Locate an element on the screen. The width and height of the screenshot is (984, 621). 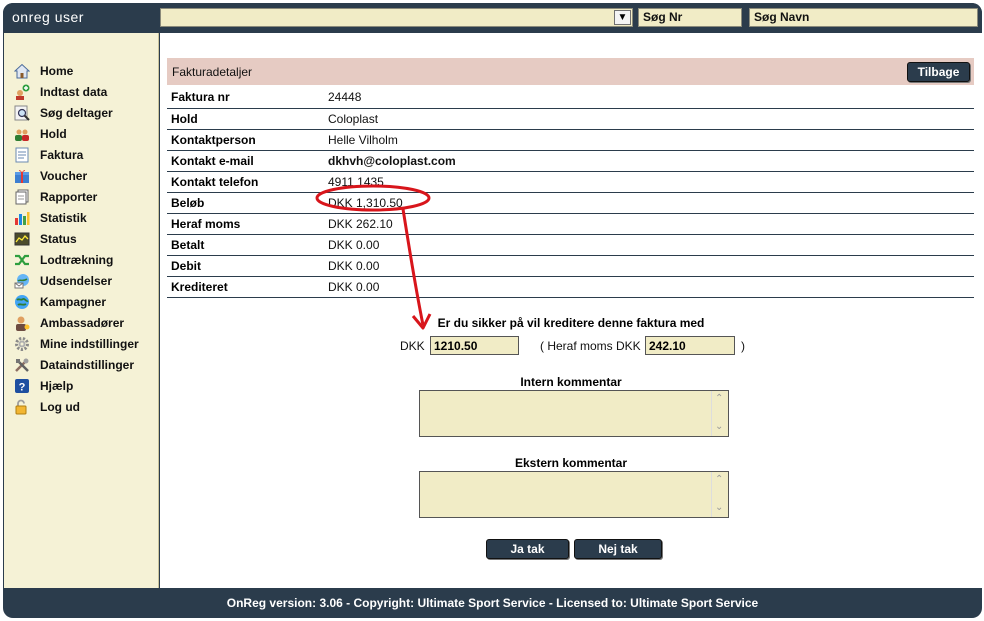
sidebar-item-lodtraekning: Lodtrækning is located at coordinates (81, 259).